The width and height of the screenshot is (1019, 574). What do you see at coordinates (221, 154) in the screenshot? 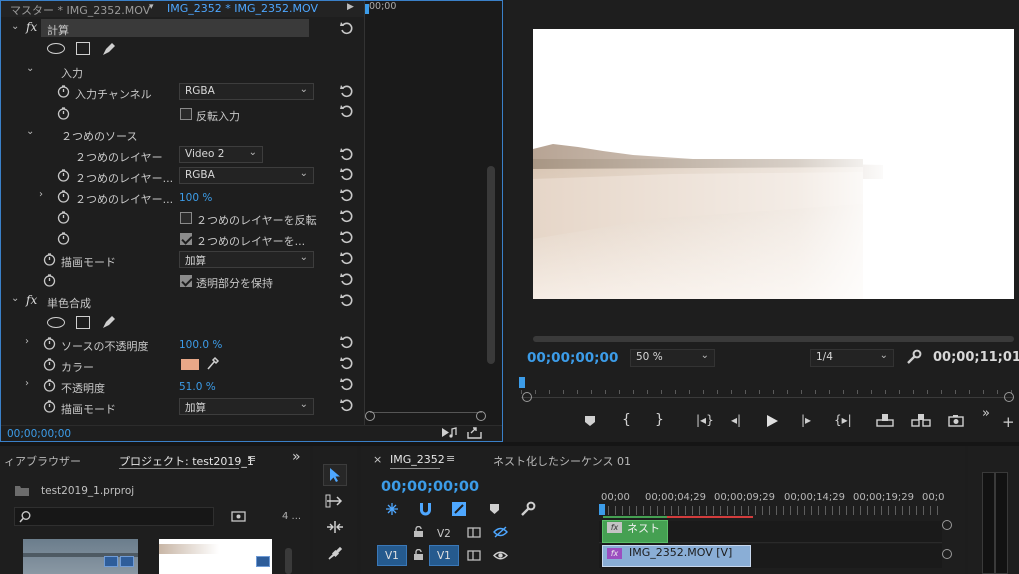
I see `second-layer-dropdown: Video 2 ⌄` at bounding box center [221, 154].